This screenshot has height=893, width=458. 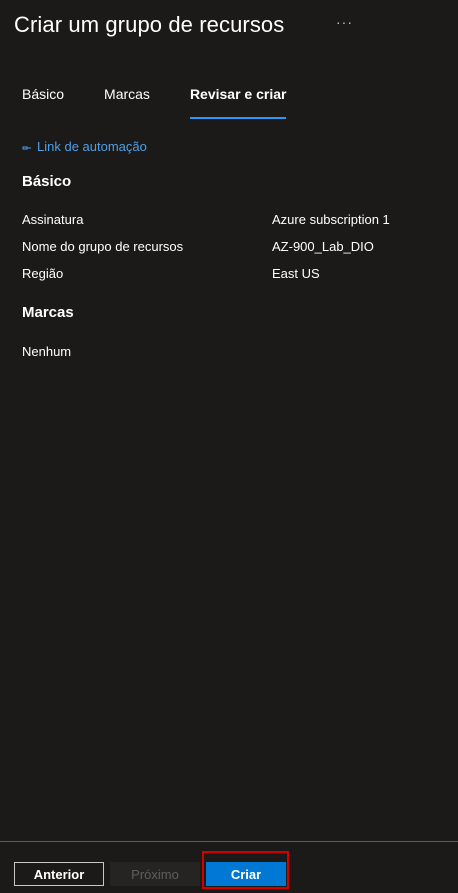 I want to click on value-regiao: East US, so click(x=296, y=273).